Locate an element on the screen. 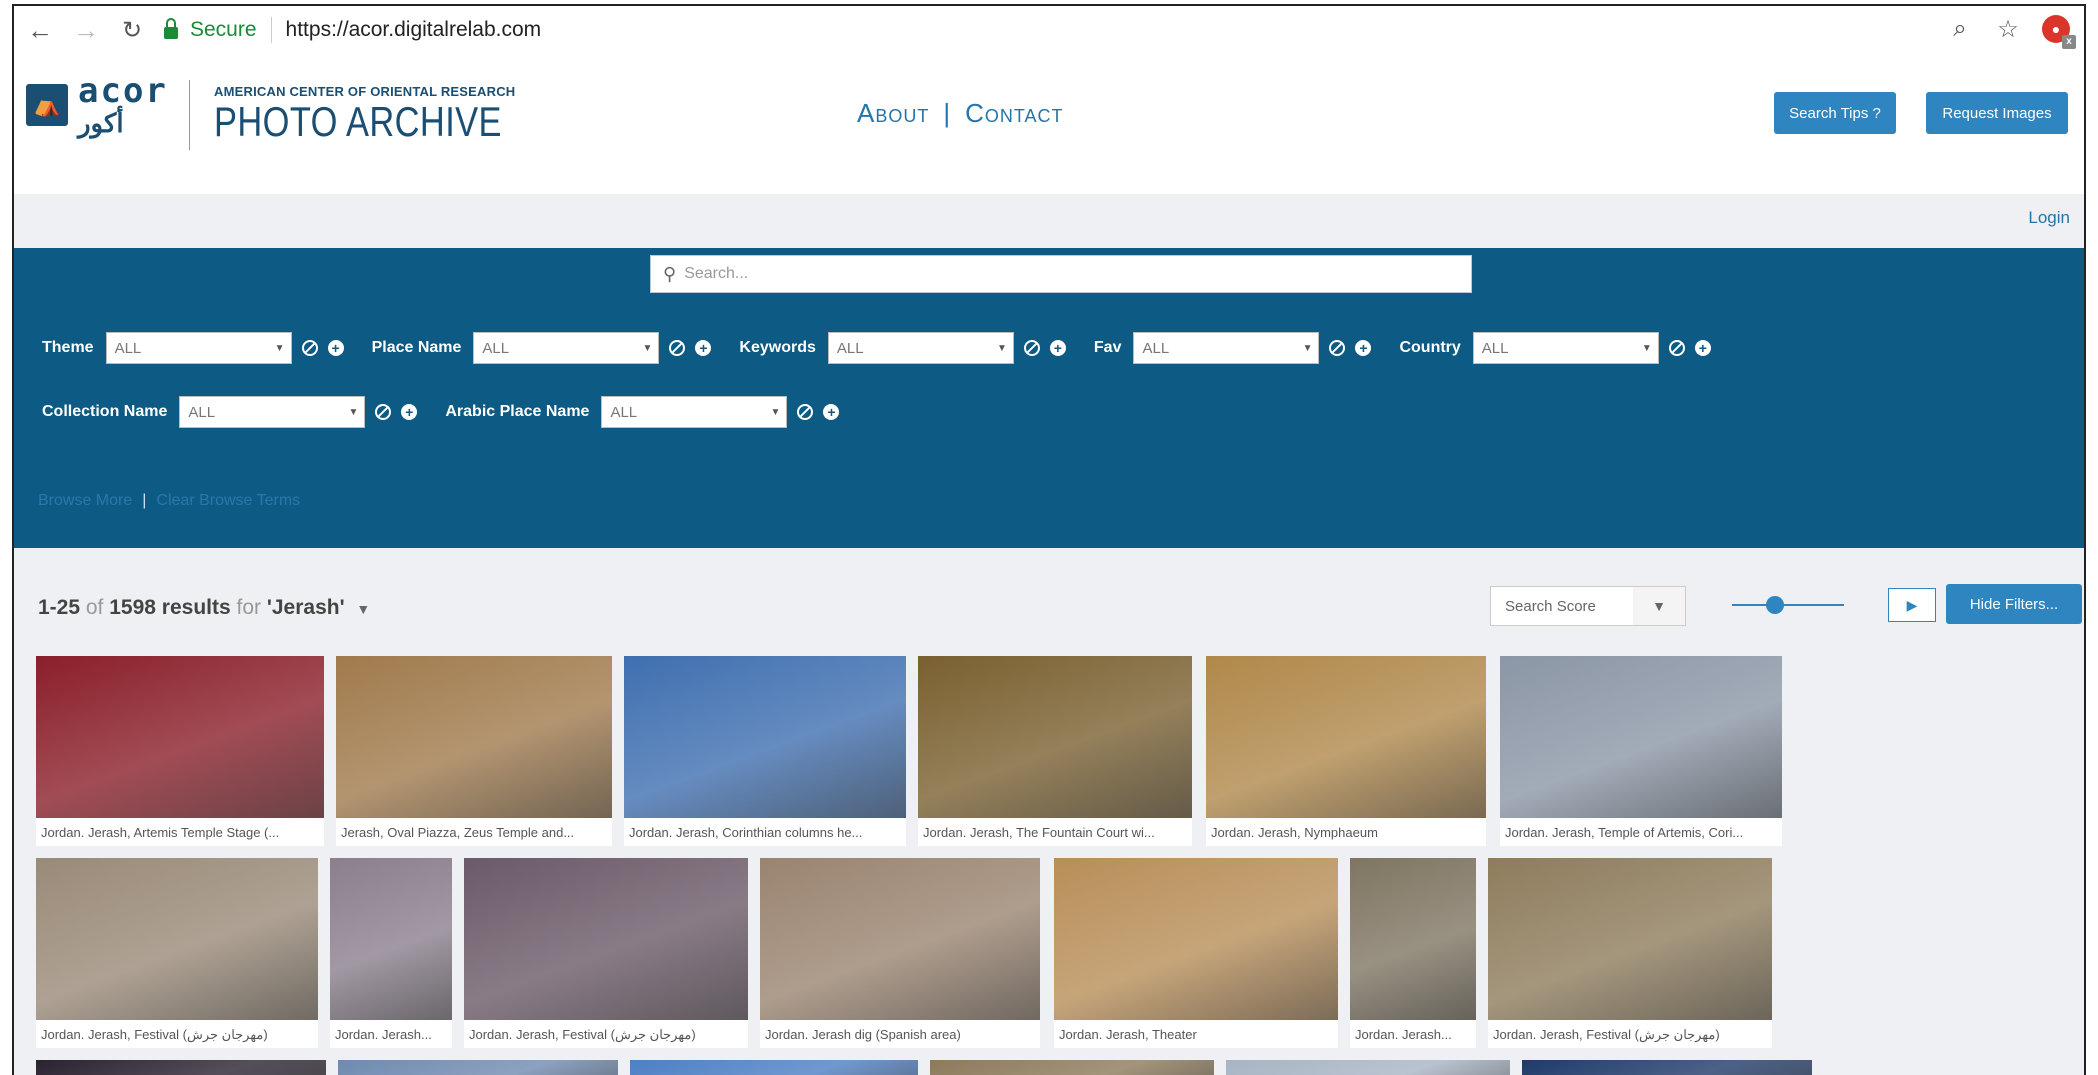 The height and width of the screenshot is (1075, 2098). filter-keywords: Keywords ALL ▼ + is located at coordinates (902, 348).